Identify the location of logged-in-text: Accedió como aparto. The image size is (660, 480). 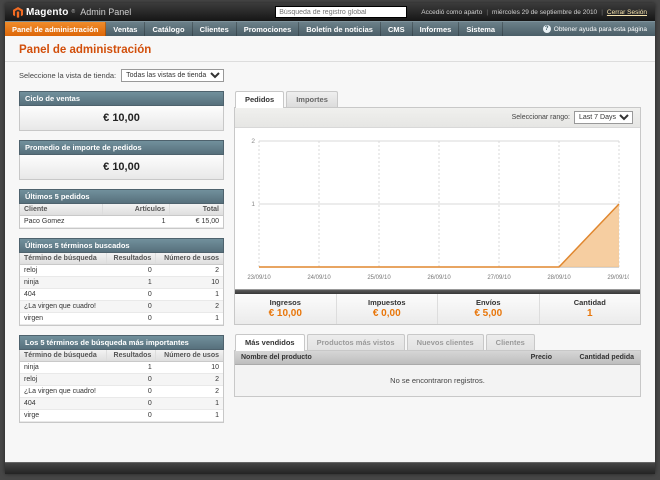
(452, 12).